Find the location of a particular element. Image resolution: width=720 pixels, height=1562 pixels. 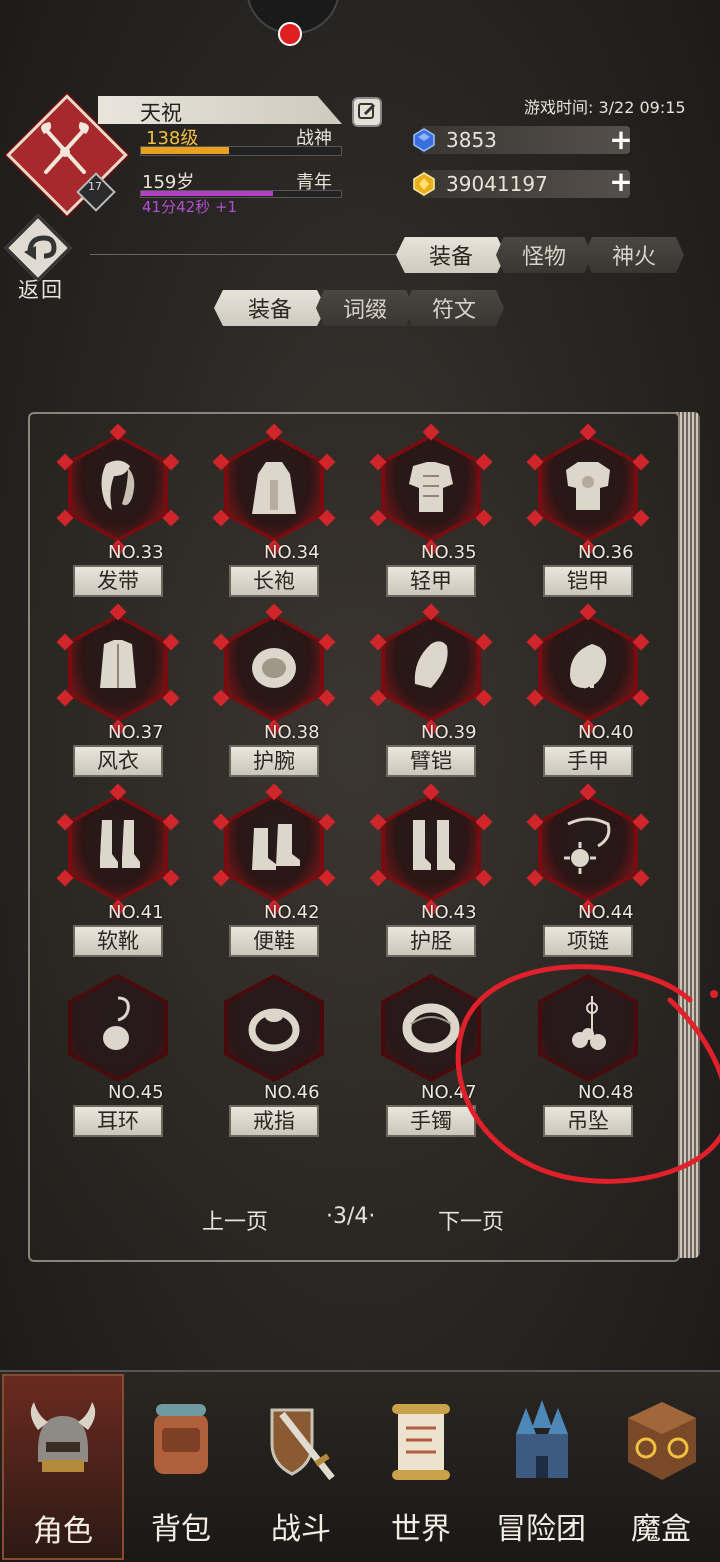

item-number: NO.46 is located at coordinates (292, 1092).